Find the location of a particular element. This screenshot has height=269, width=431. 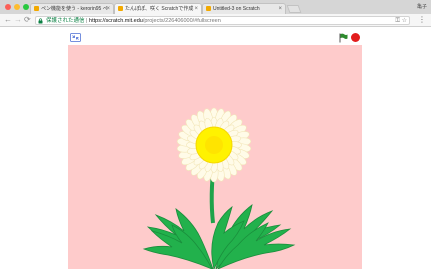

key-icon: ⚿ is located at coordinates (397, 21).